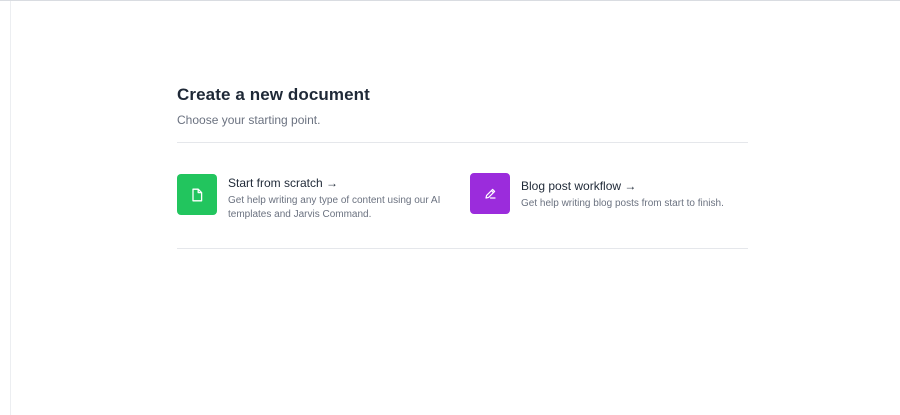 This screenshot has height=415, width=900. Describe the element at coordinates (622, 186) in the screenshot. I see `blog-post-workflow-title: Blog post workflow →` at that location.